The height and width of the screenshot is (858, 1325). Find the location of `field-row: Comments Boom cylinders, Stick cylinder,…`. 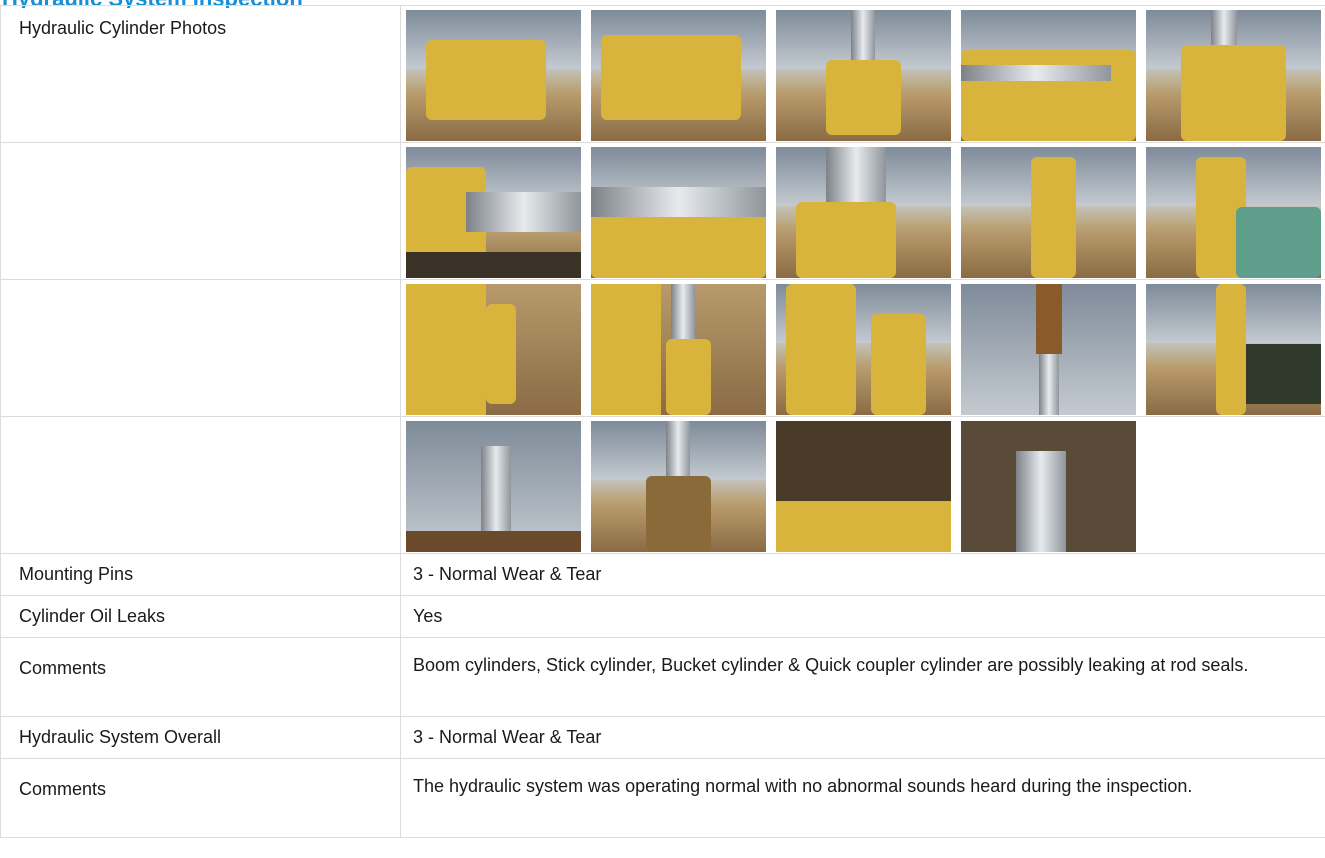

field-row: Comments Boom cylinders, Stick cylinder,… is located at coordinates (662, 677).